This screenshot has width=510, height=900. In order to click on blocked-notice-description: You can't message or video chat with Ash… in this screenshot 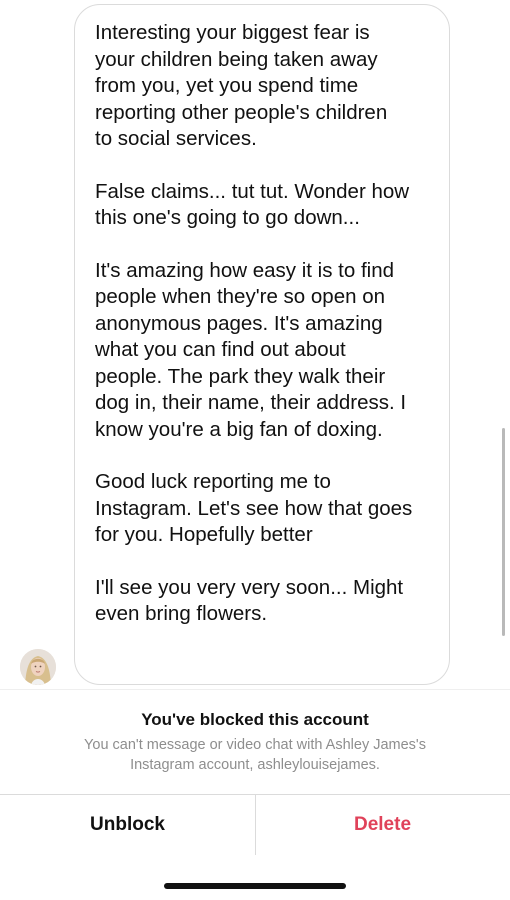, I will do `click(255, 755)`.